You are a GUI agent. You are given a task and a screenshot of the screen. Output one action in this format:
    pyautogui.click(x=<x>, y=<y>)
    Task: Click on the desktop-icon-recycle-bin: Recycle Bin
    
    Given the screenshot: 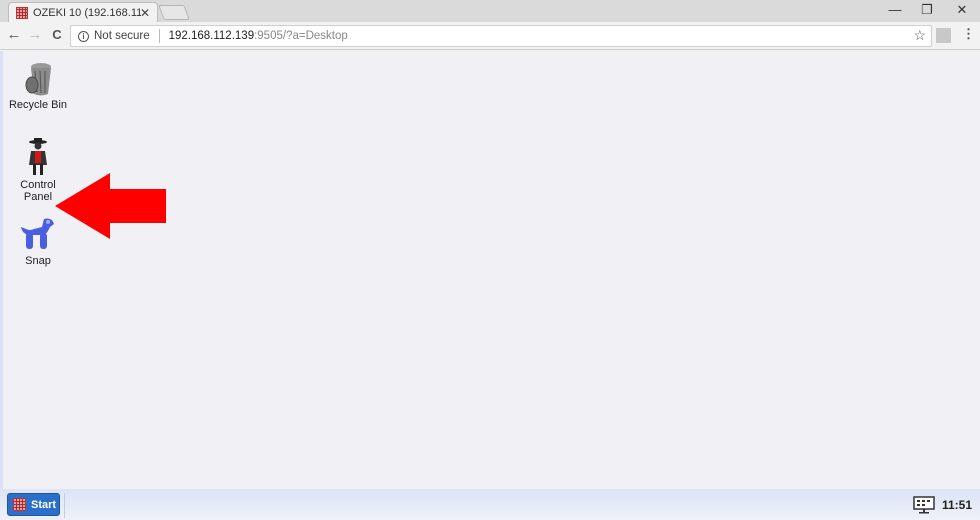 What is the action you would take?
    pyautogui.click(x=38, y=86)
    